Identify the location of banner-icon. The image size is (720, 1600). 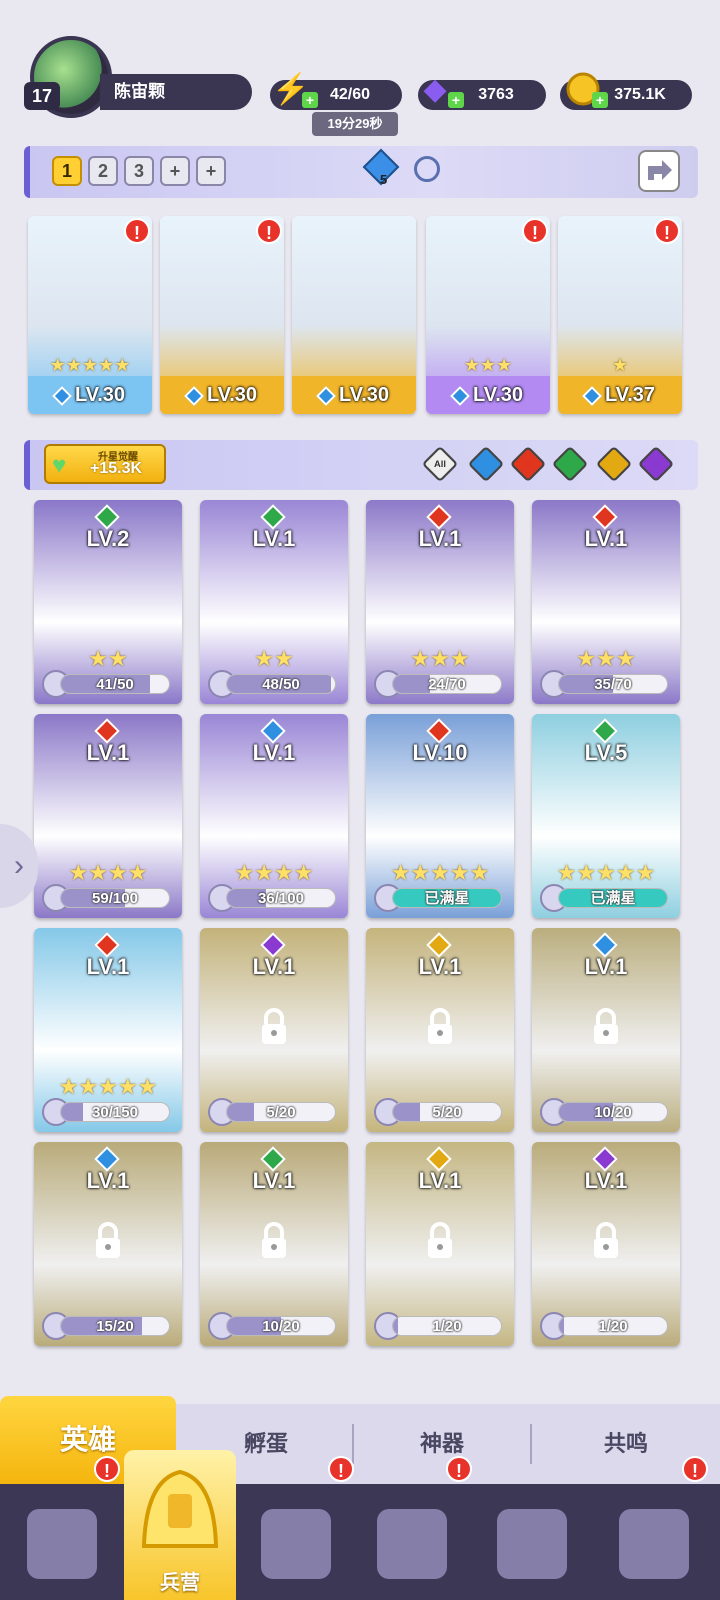
(654, 1544).